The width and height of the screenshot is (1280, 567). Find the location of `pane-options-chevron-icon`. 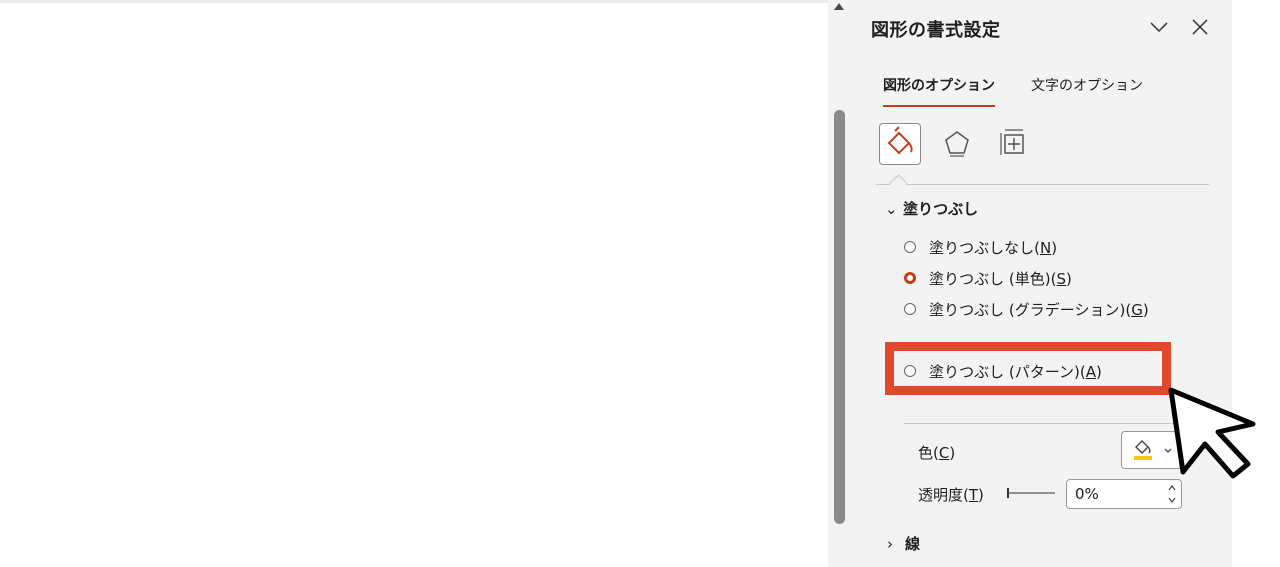

pane-options-chevron-icon is located at coordinates (1159, 27).